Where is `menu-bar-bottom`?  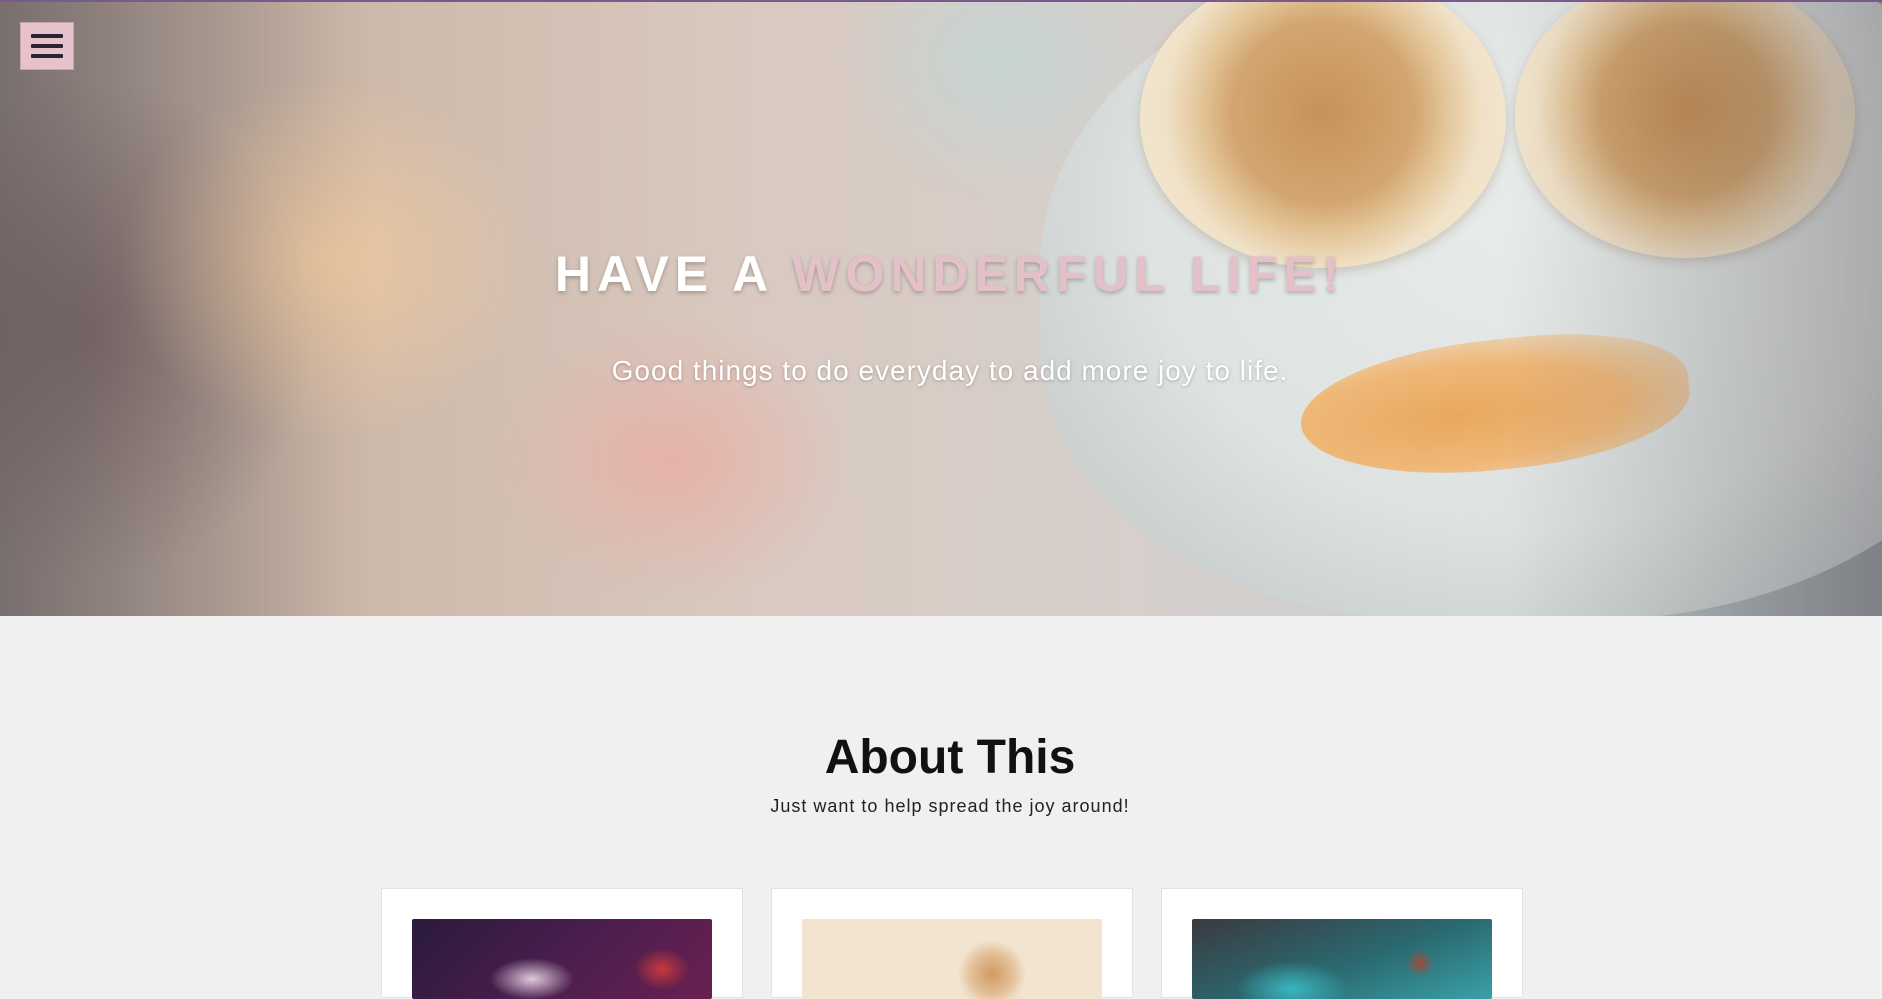
menu-bar-bottom is located at coordinates (47, 56).